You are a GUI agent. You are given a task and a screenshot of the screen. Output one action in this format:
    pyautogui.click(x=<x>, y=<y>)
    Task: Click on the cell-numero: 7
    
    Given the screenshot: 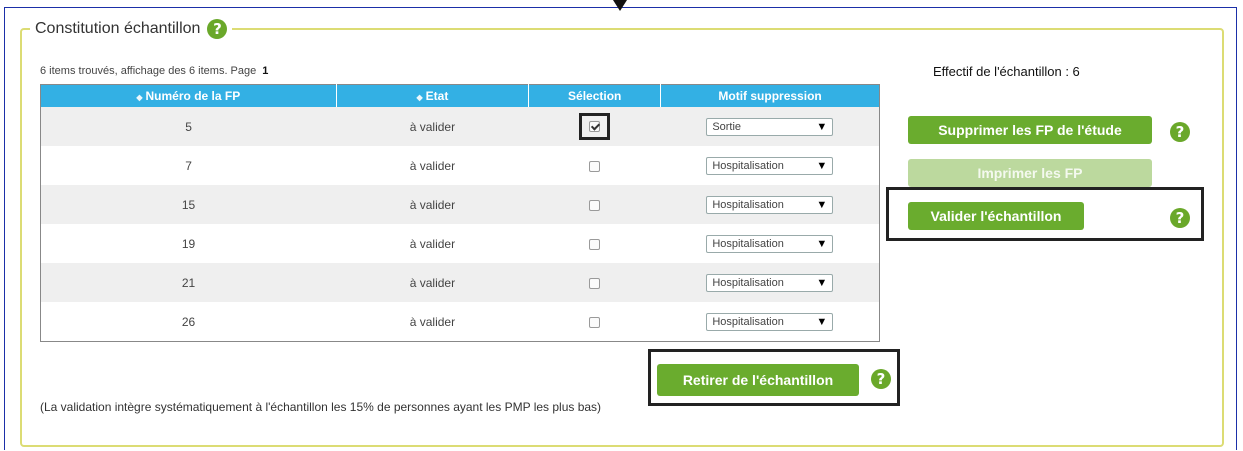 What is the action you would take?
    pyautogui.click(x=188, y=165)
    